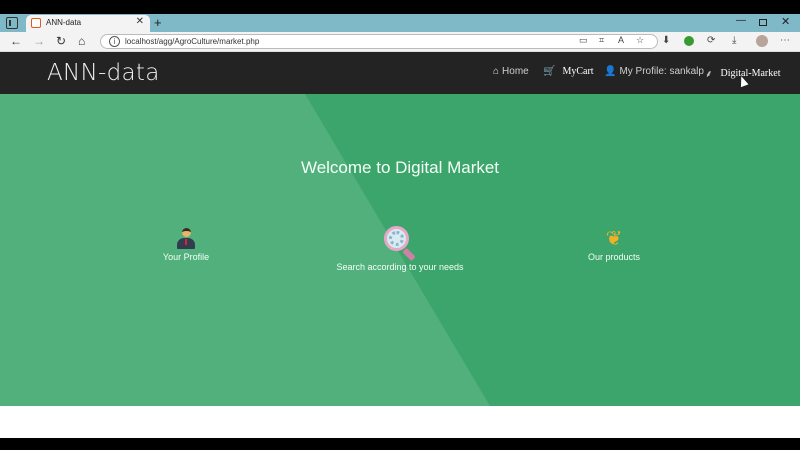  I want to click on cart-icon: 🛒, so click(549, 71).